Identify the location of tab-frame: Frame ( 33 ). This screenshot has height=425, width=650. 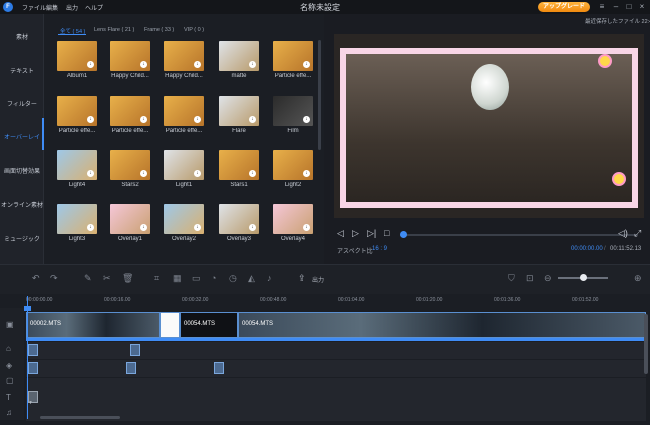
(159, 30).